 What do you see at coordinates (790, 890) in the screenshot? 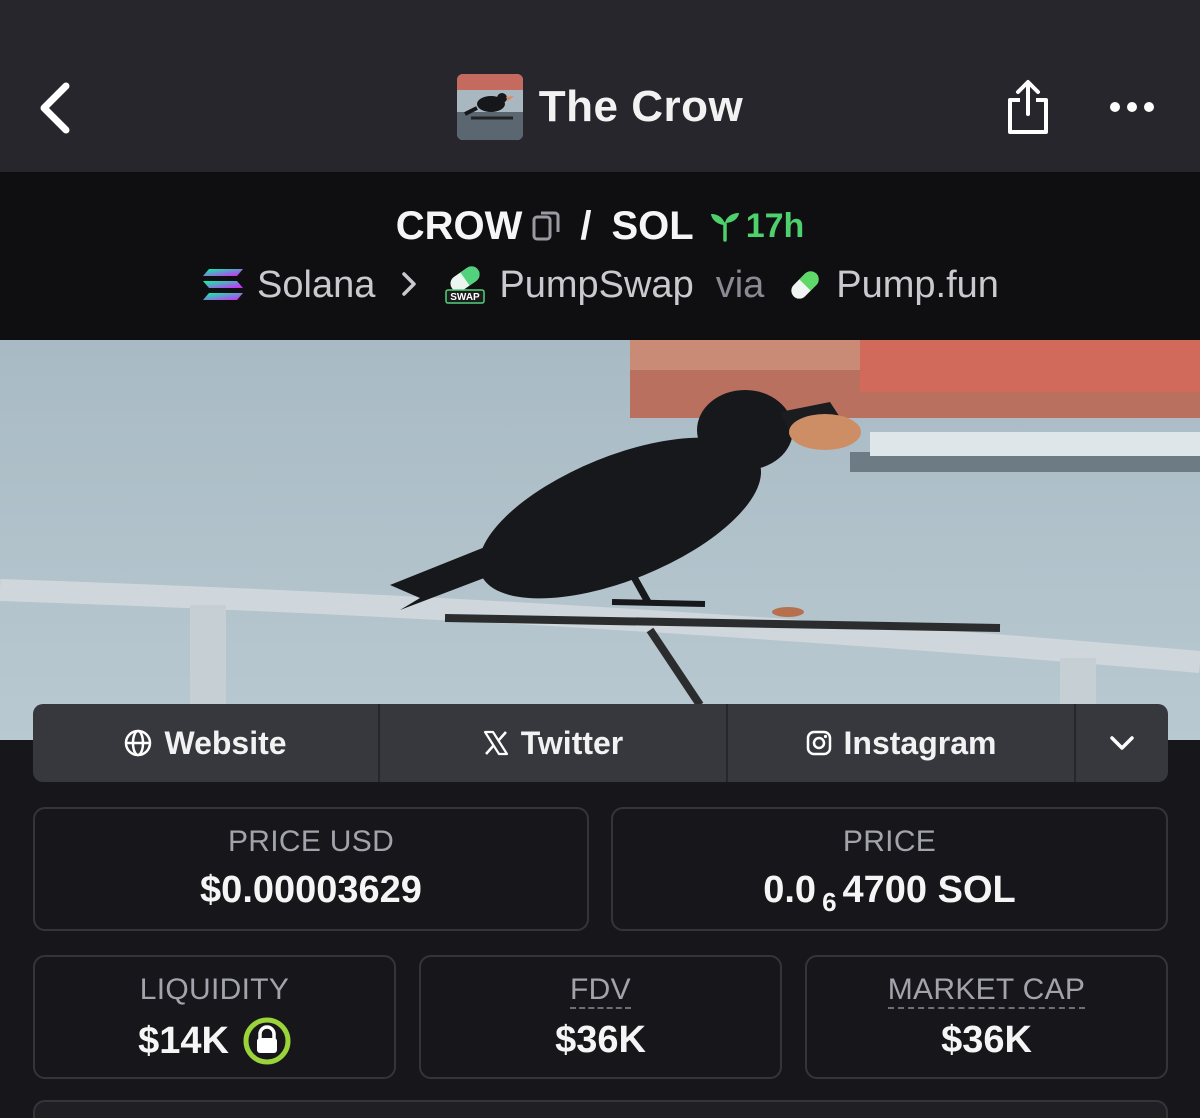
I see `price-native-prefix: 0.0` at bounding box center [790, 890].